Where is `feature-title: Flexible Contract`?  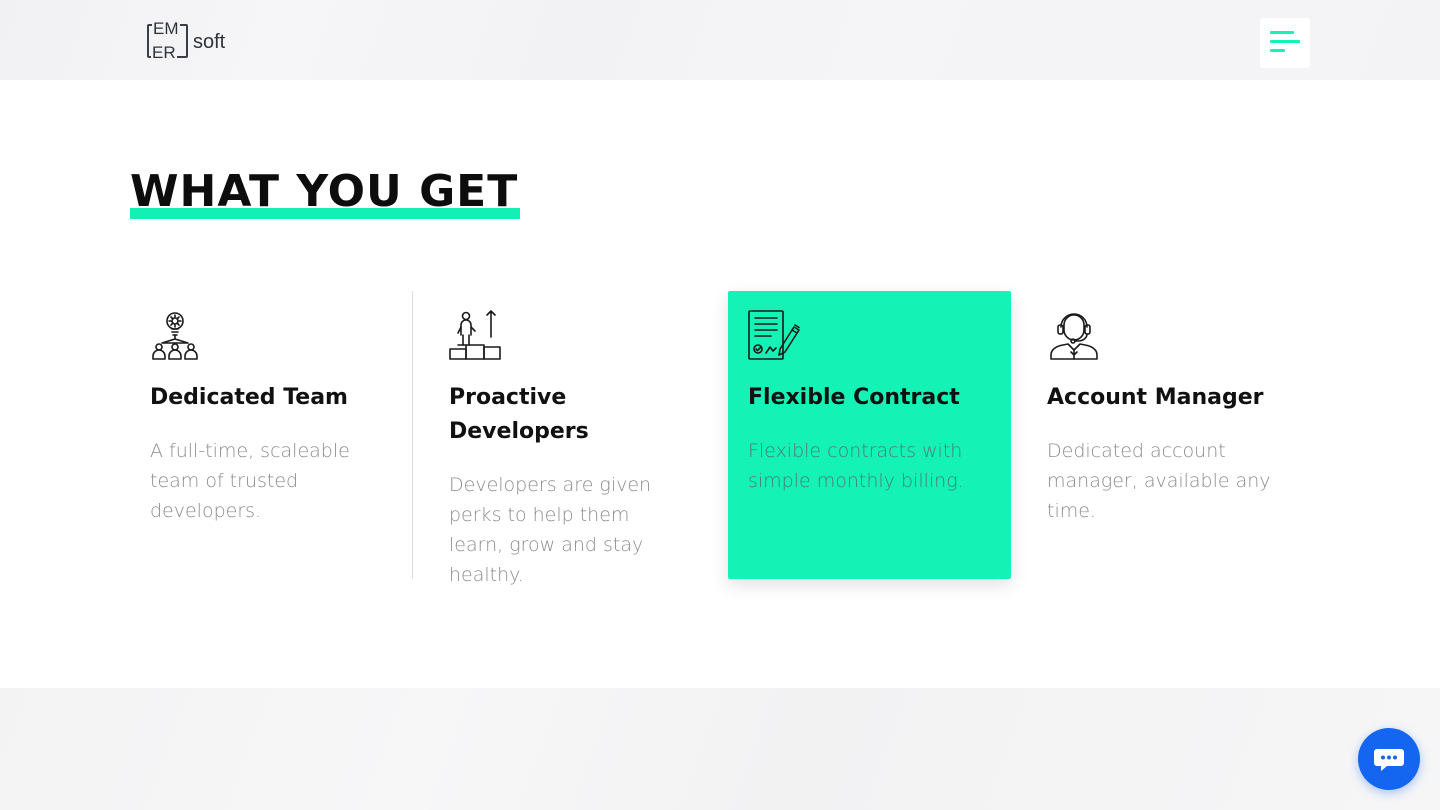 feature-title: Flexible Contract is located at coordinates (854, 397).